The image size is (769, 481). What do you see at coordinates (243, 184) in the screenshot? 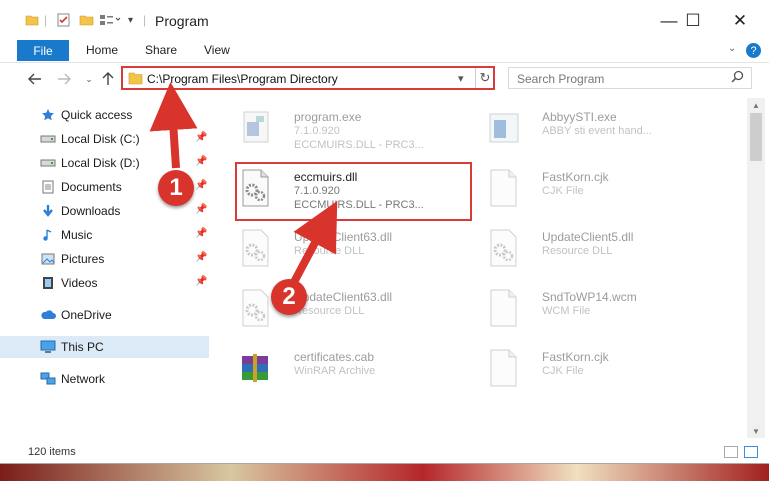
I see `annotation-arrows` at bounding box center [243, 184].